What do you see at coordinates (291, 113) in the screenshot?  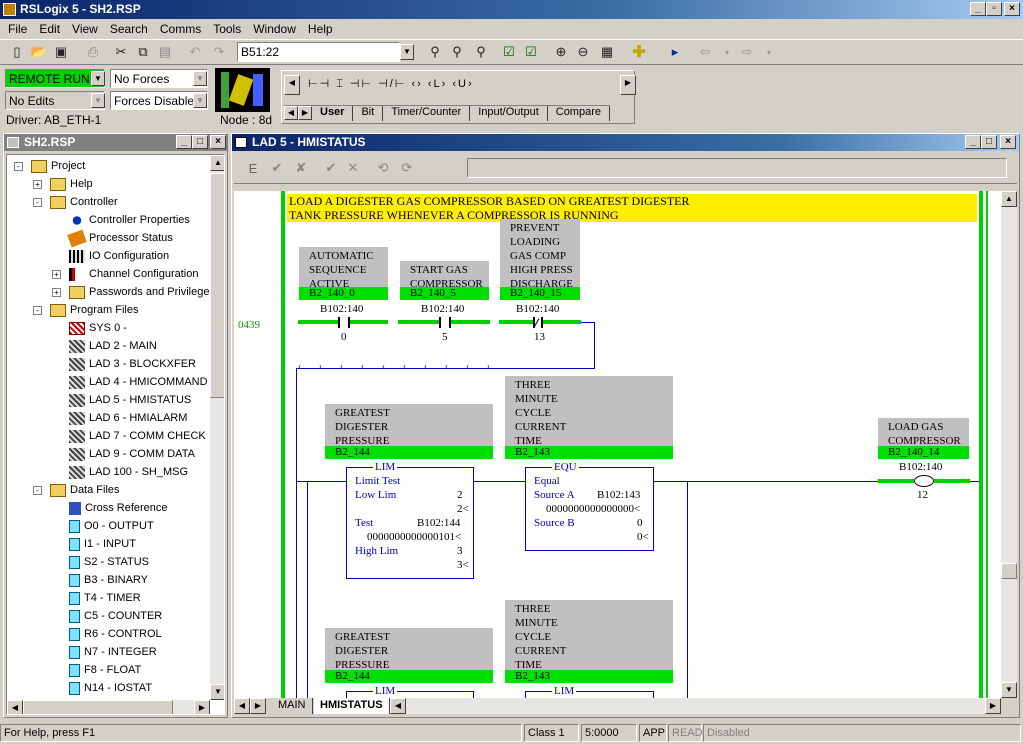 I see `tab-scroll-left: ◀` at bounding box center [291, 113].